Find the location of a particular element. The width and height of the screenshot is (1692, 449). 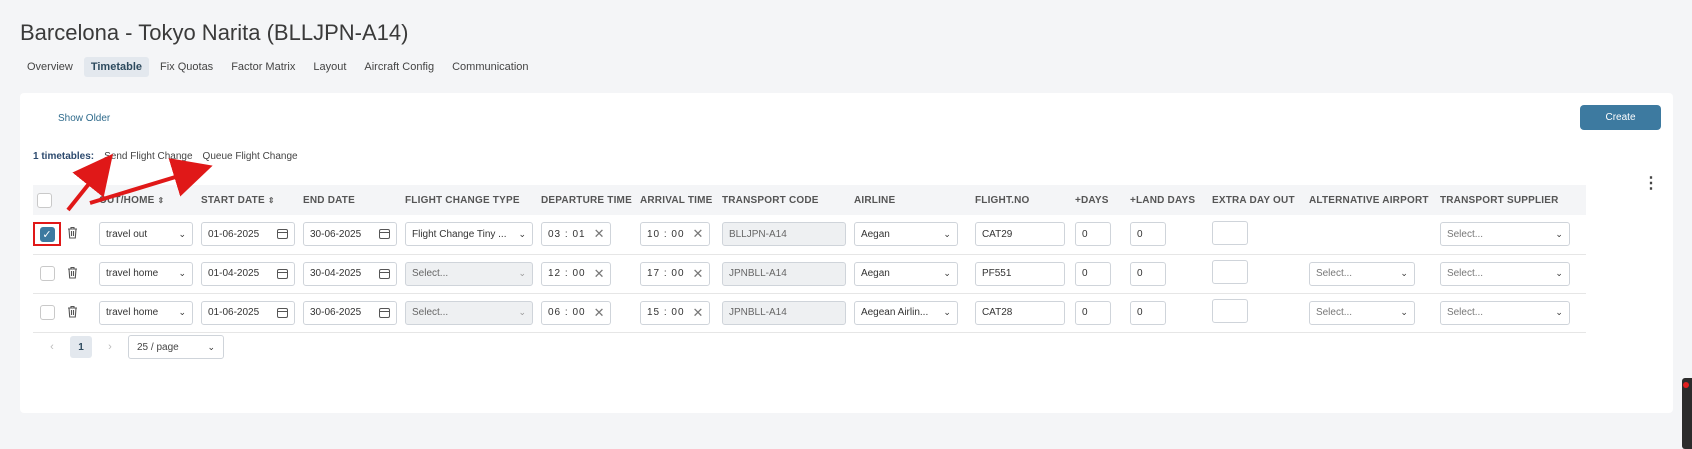

direction-select: travel out ⌄ is located at coordinates (146, 234).